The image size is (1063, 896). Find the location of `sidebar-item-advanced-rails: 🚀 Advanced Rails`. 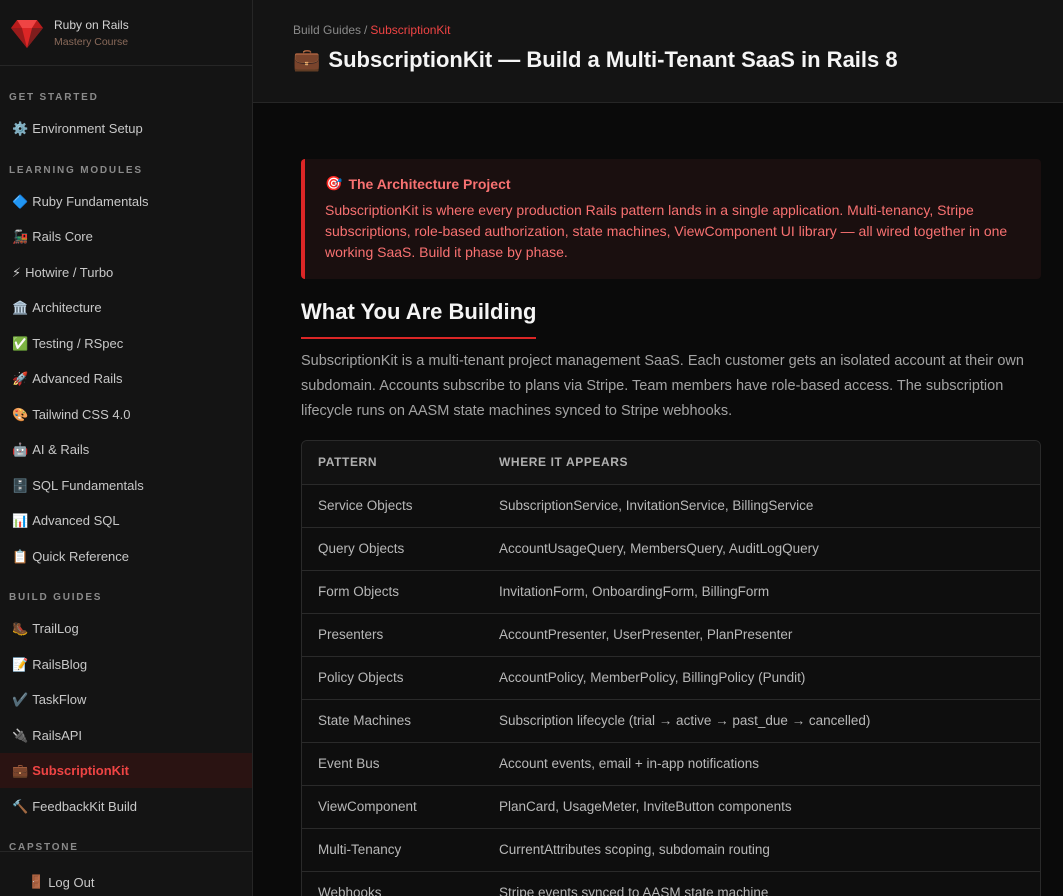

sidebar-item-advanced-rails: 🚀 Advanced Rails is located at coordinates (126, 378).